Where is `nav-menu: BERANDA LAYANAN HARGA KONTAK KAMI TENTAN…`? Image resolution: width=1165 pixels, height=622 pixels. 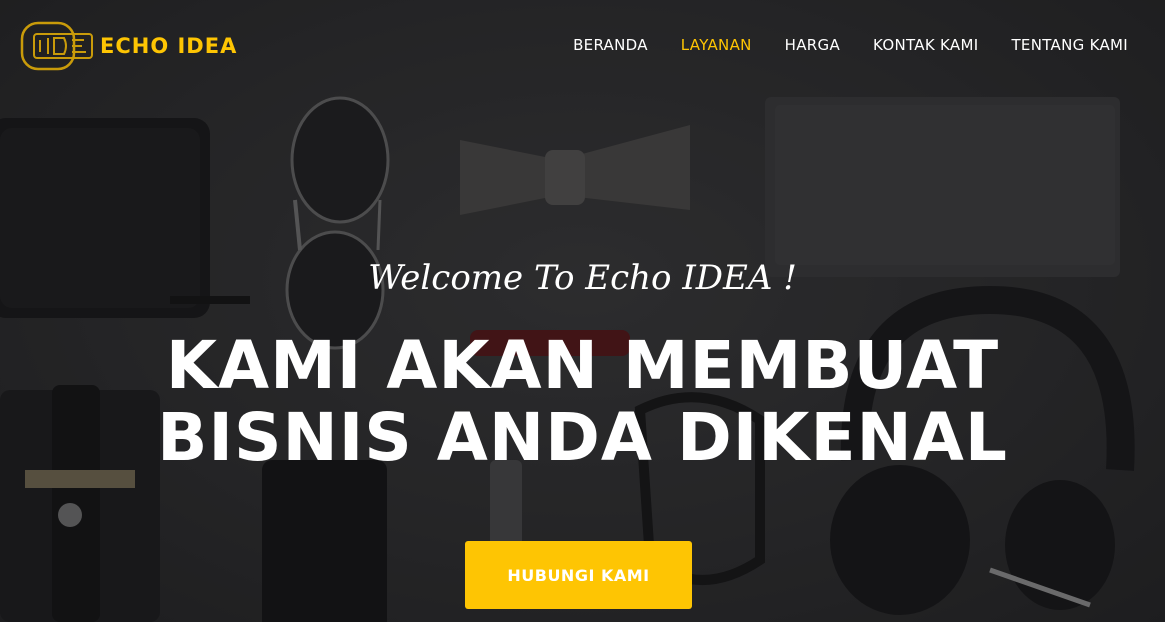
nav-menu: BERANDA LAYANAN HARGA KONTAK KAMI TENTAN… is located at coordinates (834, 45).